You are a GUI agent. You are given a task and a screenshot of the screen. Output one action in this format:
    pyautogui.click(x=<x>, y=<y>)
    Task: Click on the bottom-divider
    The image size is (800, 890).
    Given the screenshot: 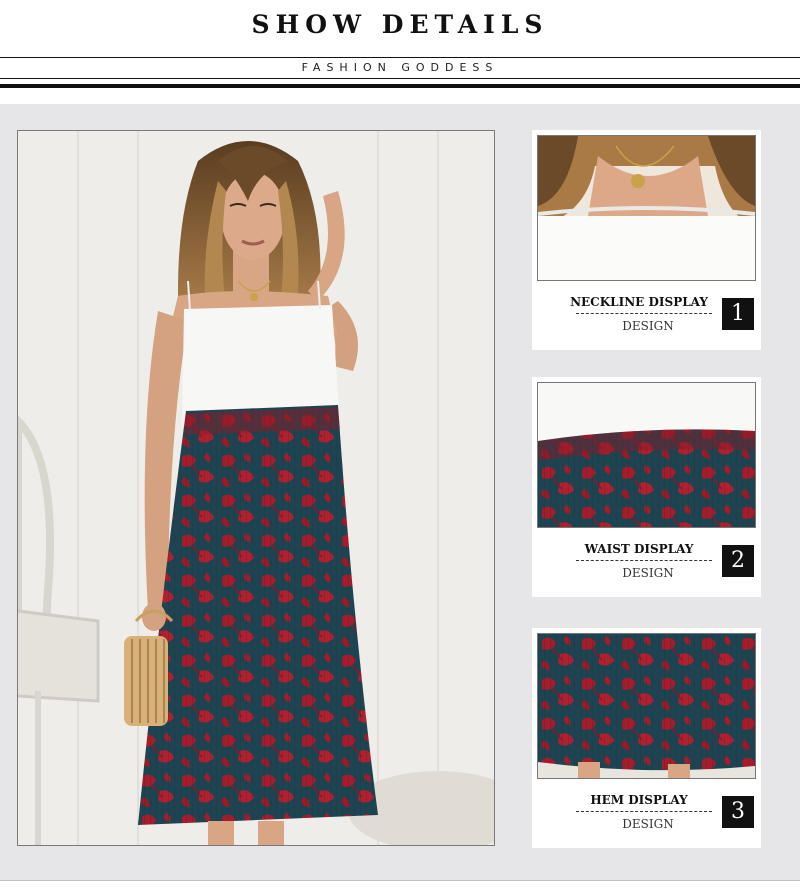 What is the action you would take?
    pyautogui.click(x=400, y=880)
    